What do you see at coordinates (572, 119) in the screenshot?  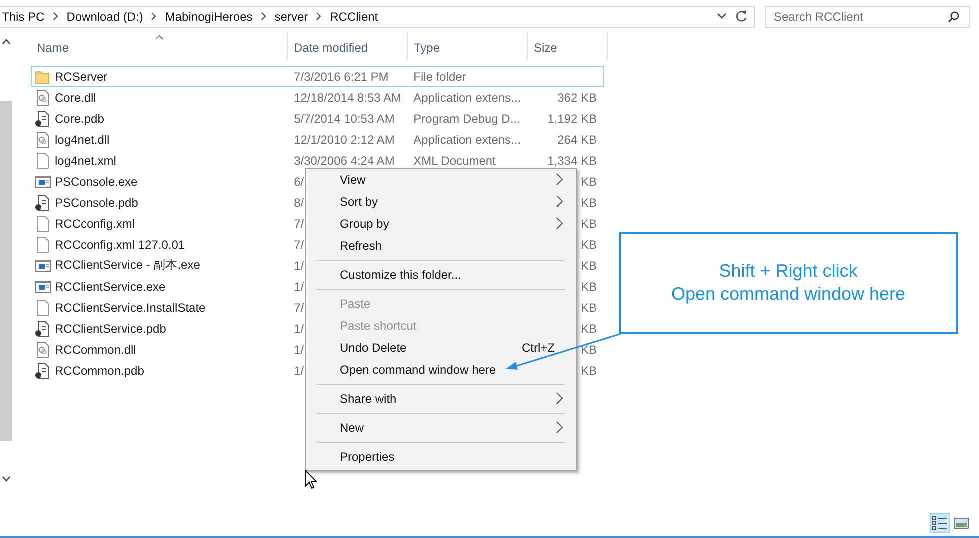 I see `size-text: 1,192 KB` at bounding box center [572, 119].